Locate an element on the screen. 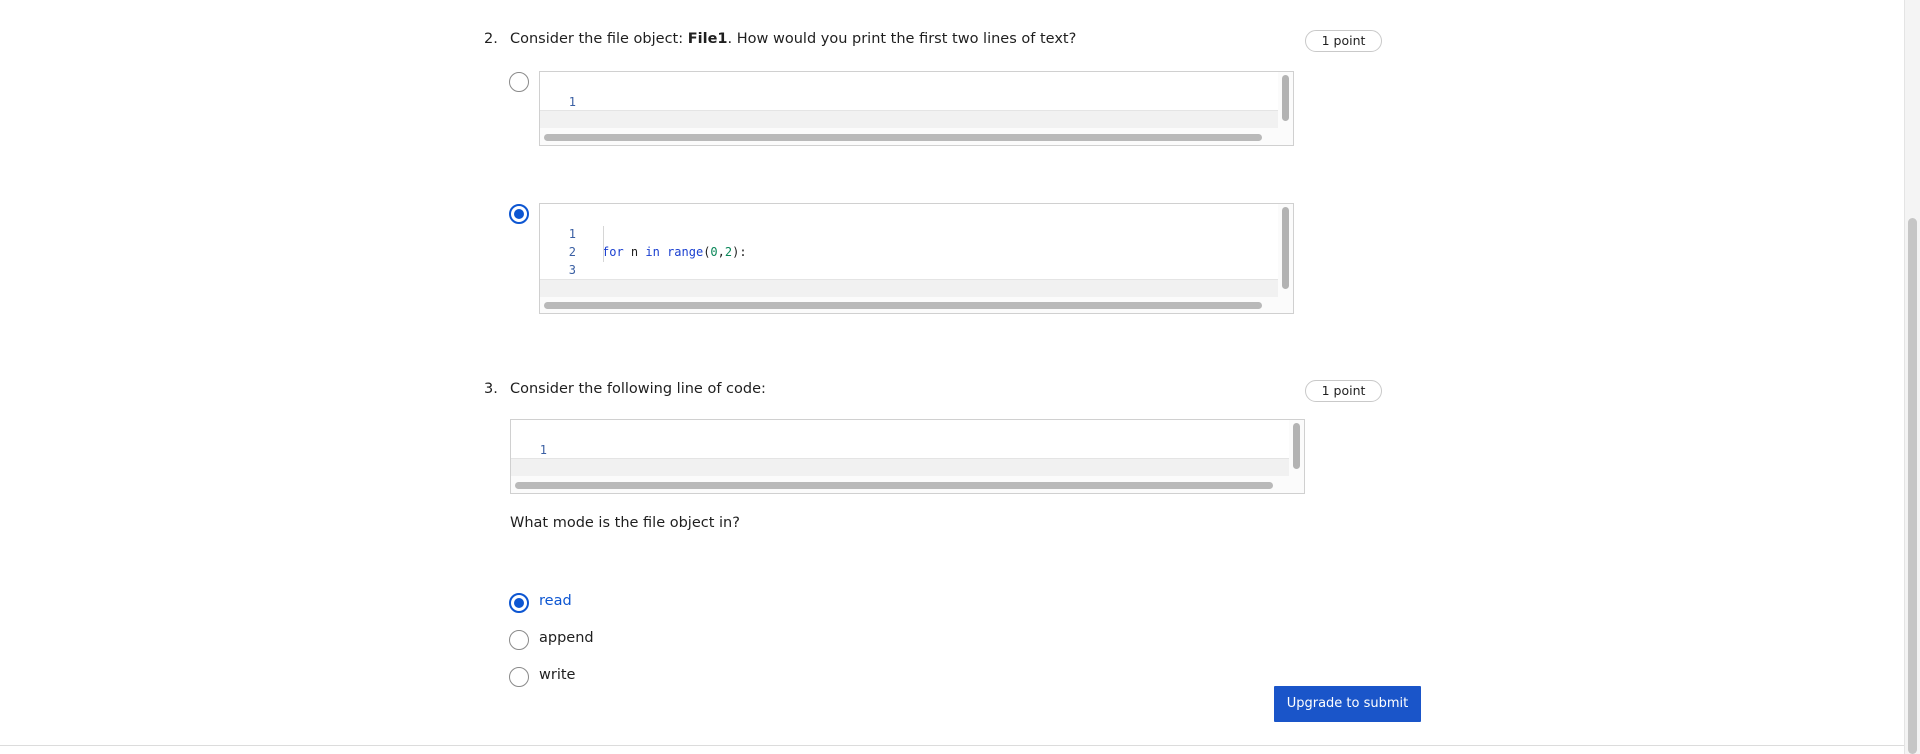  question-2-option-1-code-box: 1 file1.readline(4) is located at coordinates (916, 108).